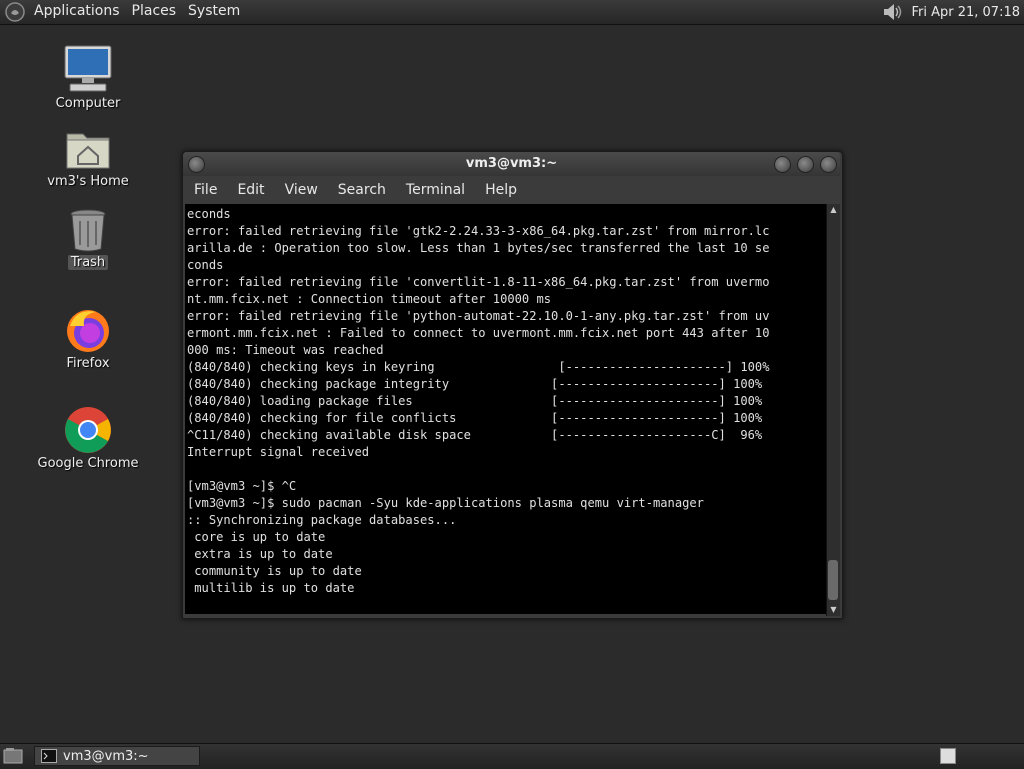 This screenshot has width=1024, height=769. What do you see at coordinates (214, 12) in the screenshot?
I see `system-menu: System` at bounding box center [214, 12].